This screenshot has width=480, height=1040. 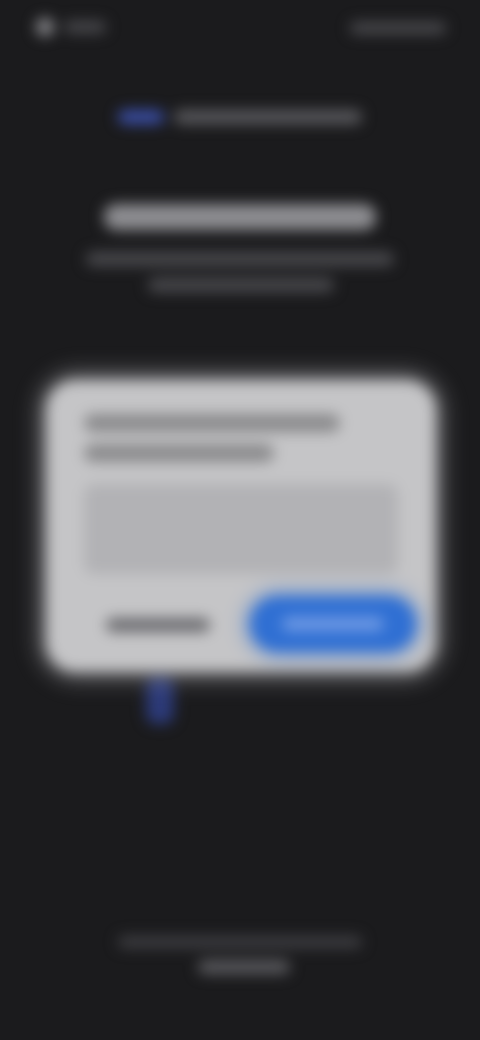 I want to click on primary-button-label, so click(x=333, y=624).